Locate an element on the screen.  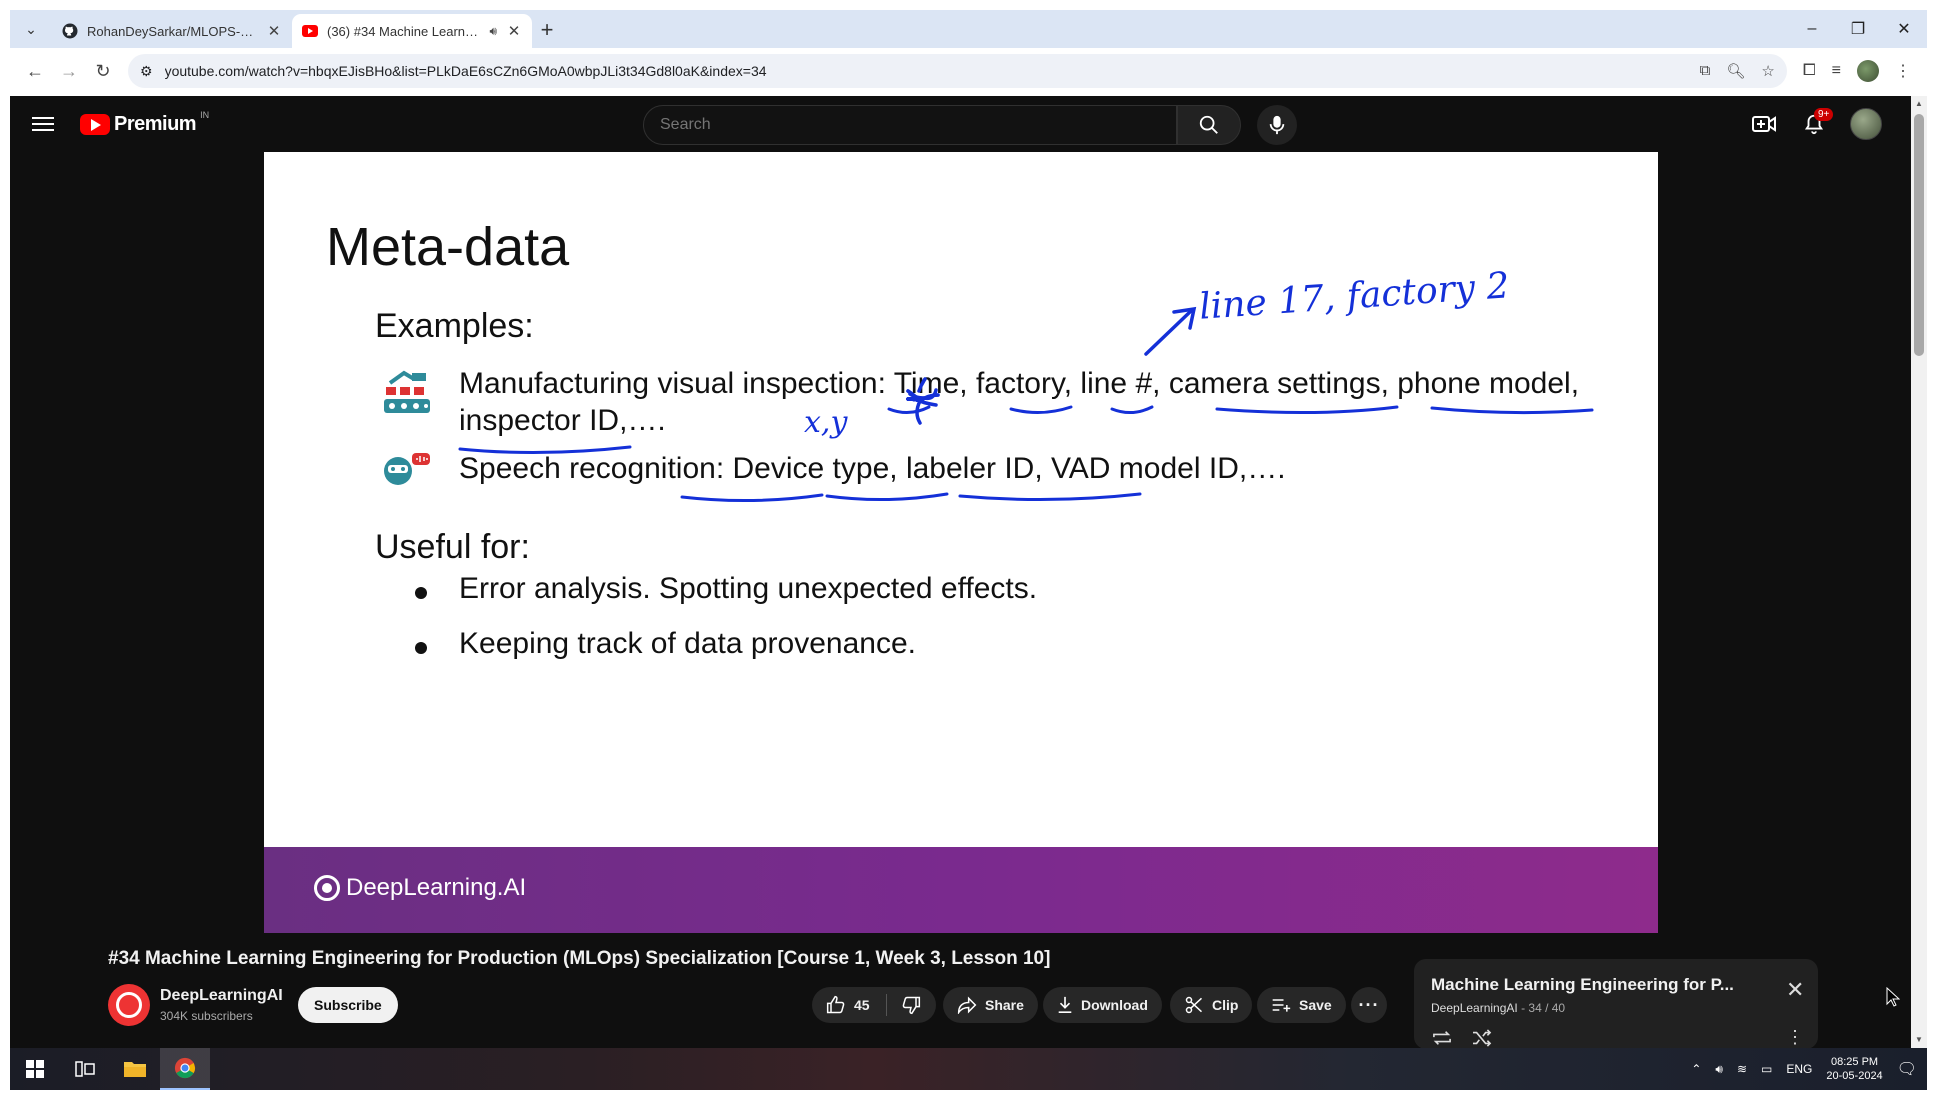
task-view-button is located at coordinates (85, 1069).